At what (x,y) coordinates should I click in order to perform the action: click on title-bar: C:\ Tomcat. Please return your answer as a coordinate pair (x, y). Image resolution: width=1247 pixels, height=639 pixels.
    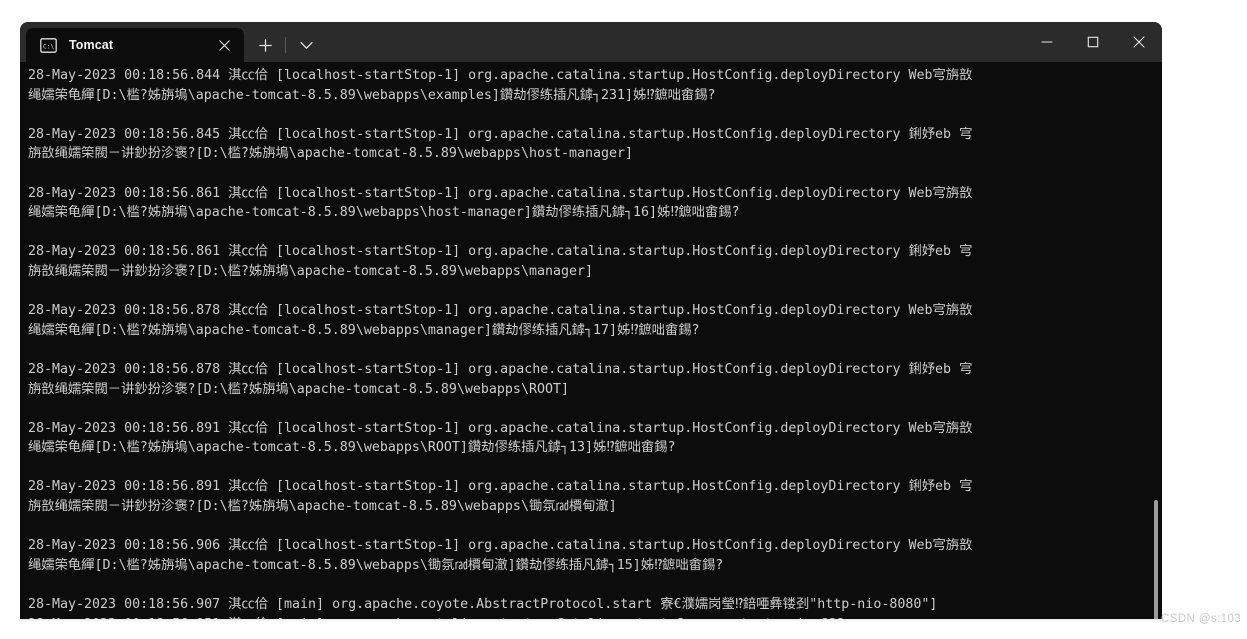
    Looking at the image, I should click on (591, 42).